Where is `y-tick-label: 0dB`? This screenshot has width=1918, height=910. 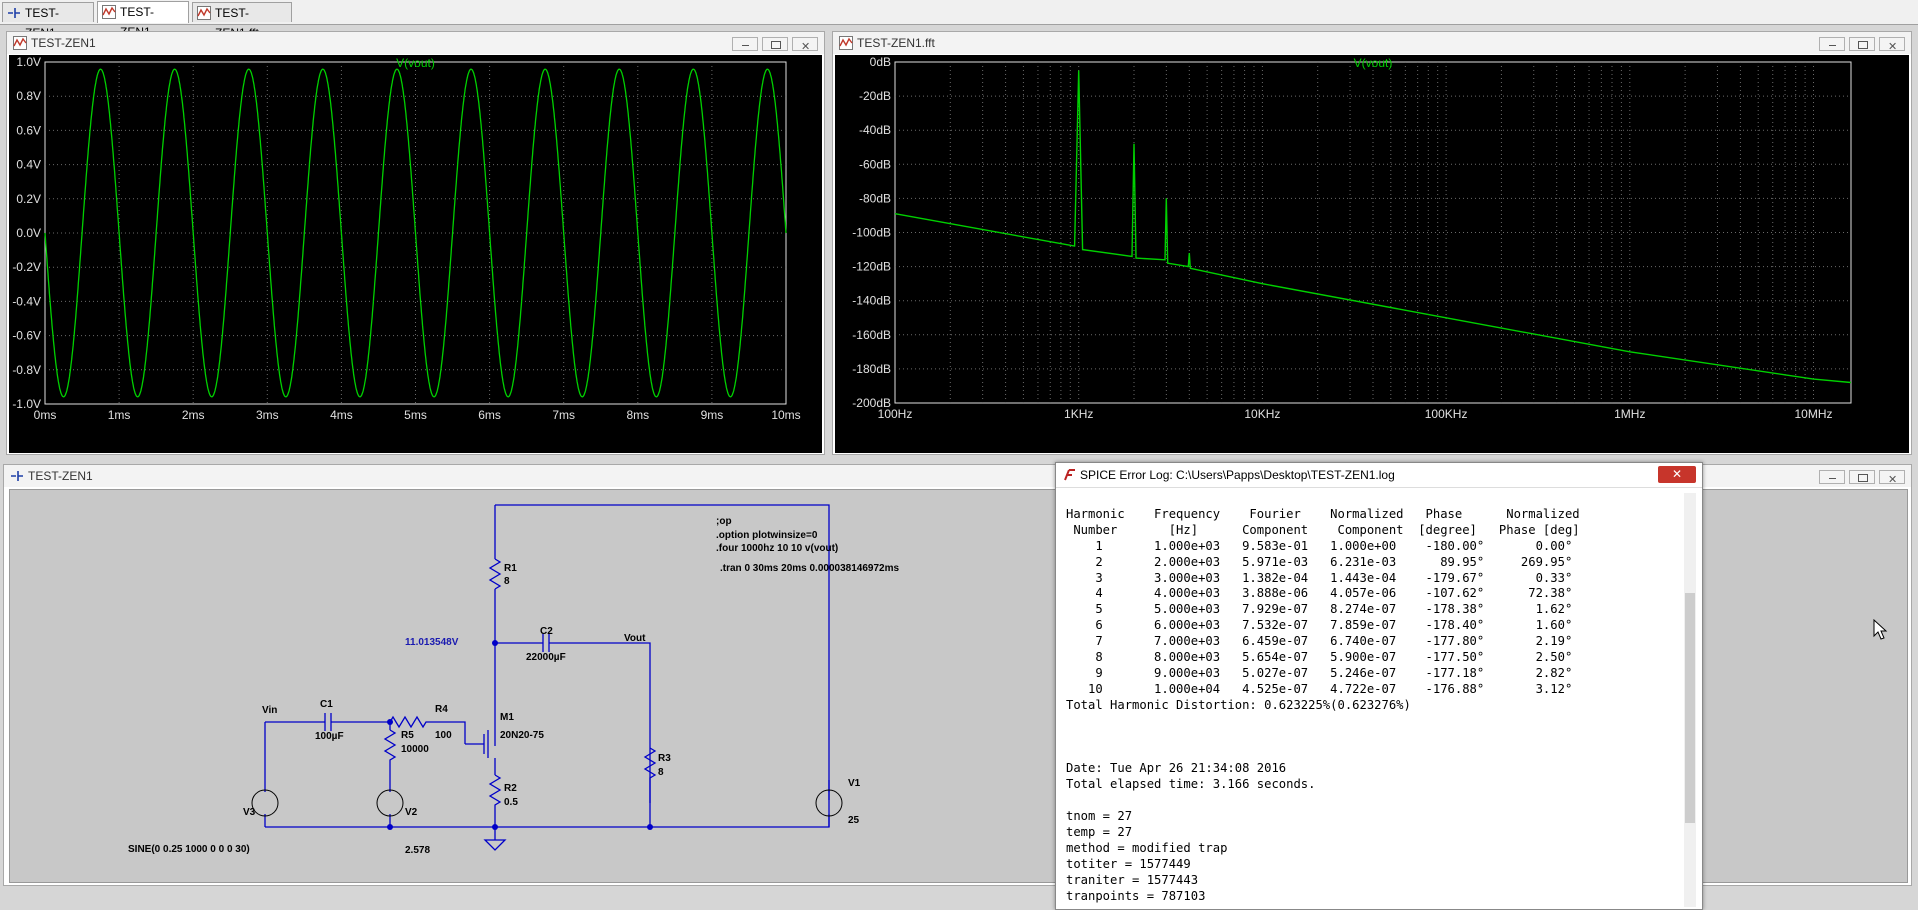
y-tick-label: 0dB is located at coordinates (880, 62).